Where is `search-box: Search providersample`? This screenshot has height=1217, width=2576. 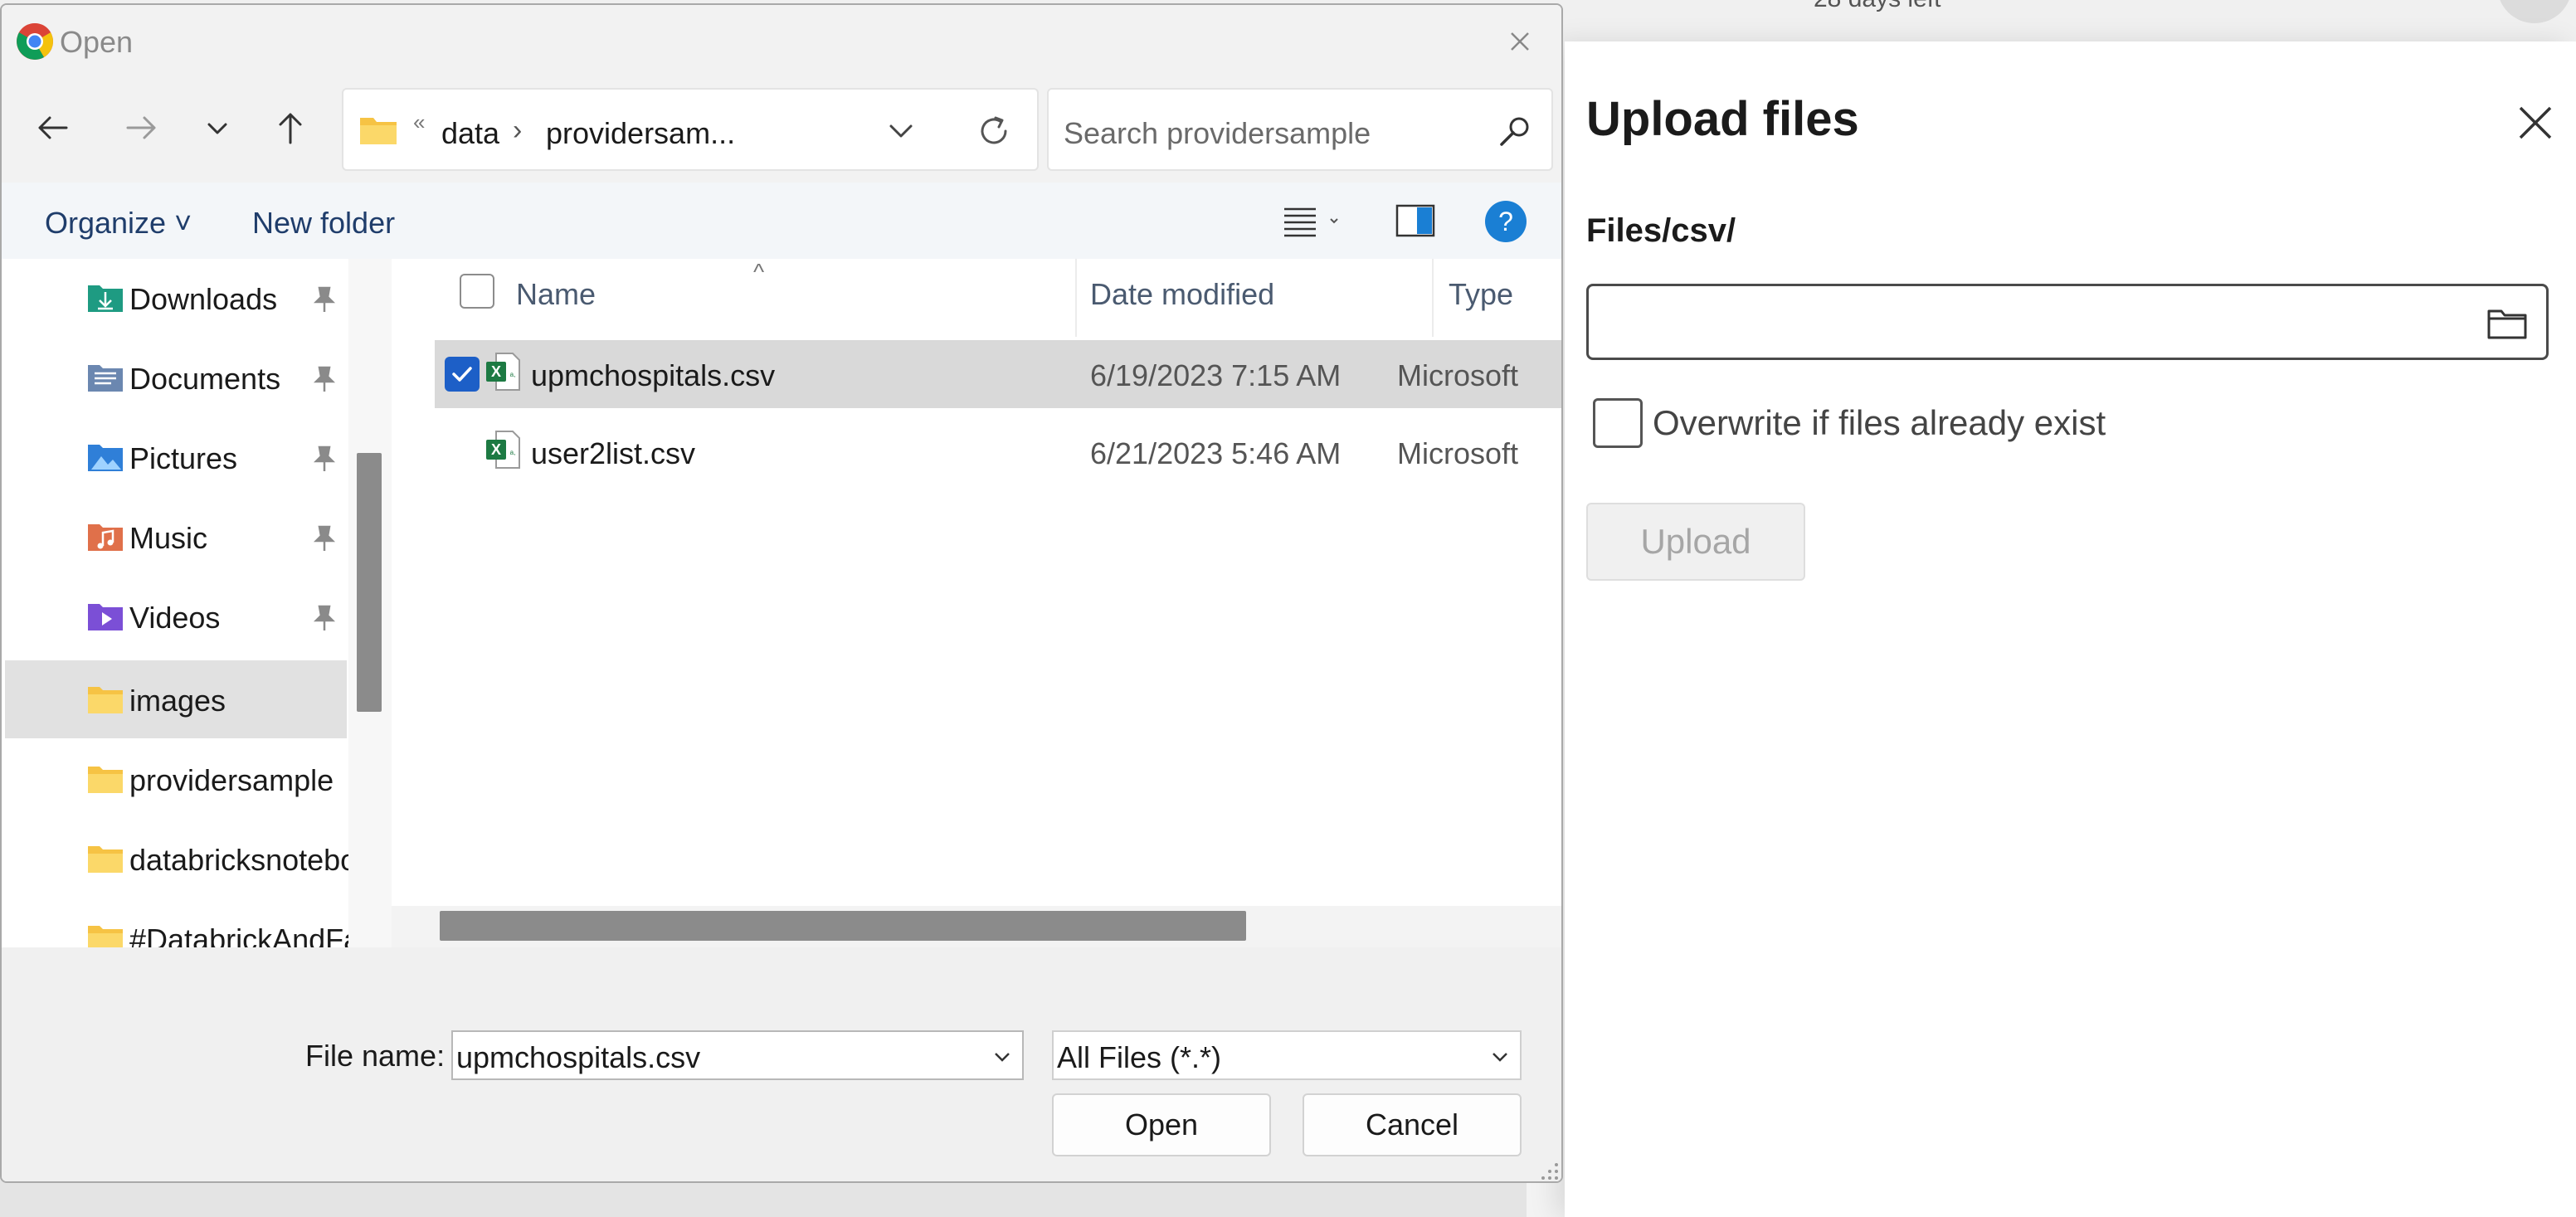 search-box: Search providersample is located at coordinates (1300, 129).